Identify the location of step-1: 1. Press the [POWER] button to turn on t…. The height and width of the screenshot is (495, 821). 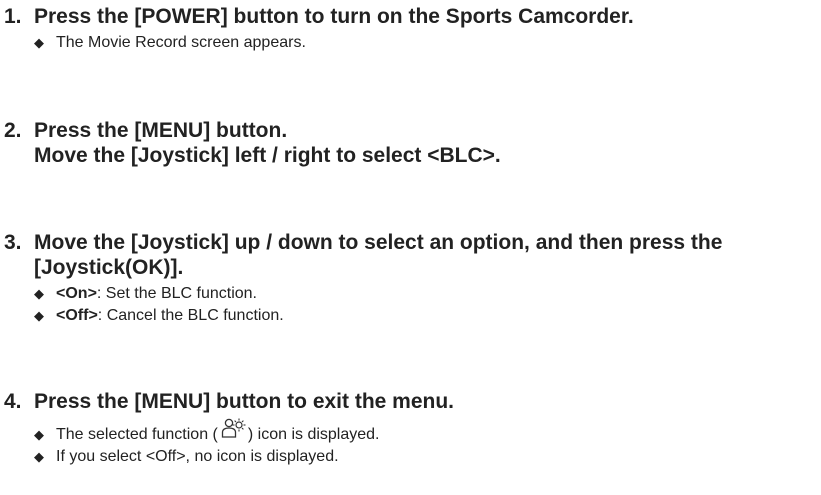
(410, 29).